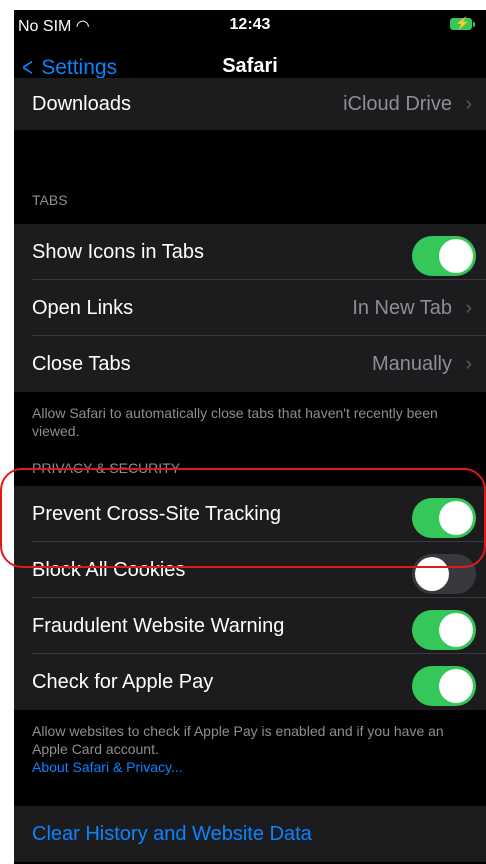 The width and height of the screenshot is (486, 864). What do you see at coordinates (156, 513) in the screenshot?
I see `prevent-tracking-label: Prevent Cross-Site Tracking` at bounding box center [156, 513].